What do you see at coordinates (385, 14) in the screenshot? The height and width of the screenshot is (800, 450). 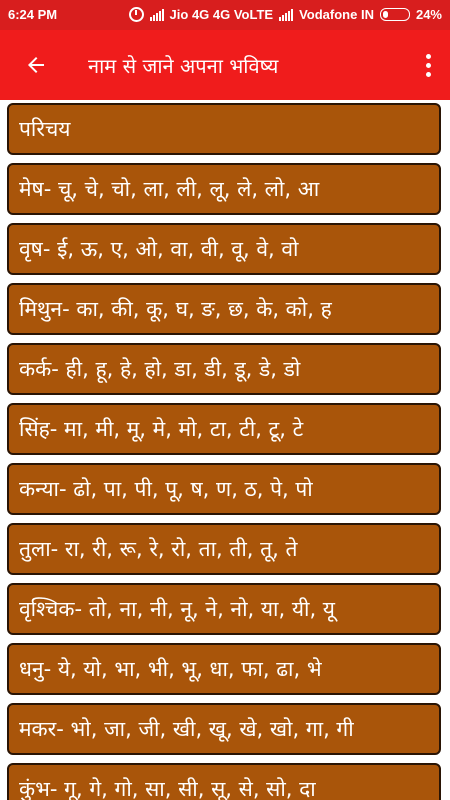 I see `battery-level-fill` at bounding box center [385, 14].